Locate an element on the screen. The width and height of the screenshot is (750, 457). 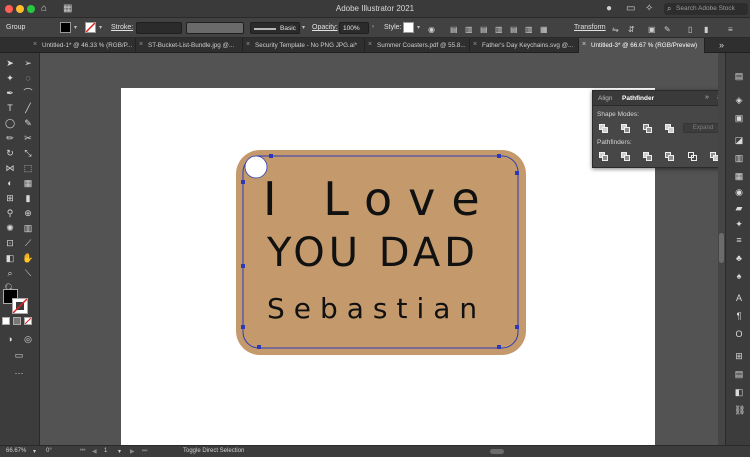
stroke-panel-icon: ≡ is located at coordinates (739, 240).